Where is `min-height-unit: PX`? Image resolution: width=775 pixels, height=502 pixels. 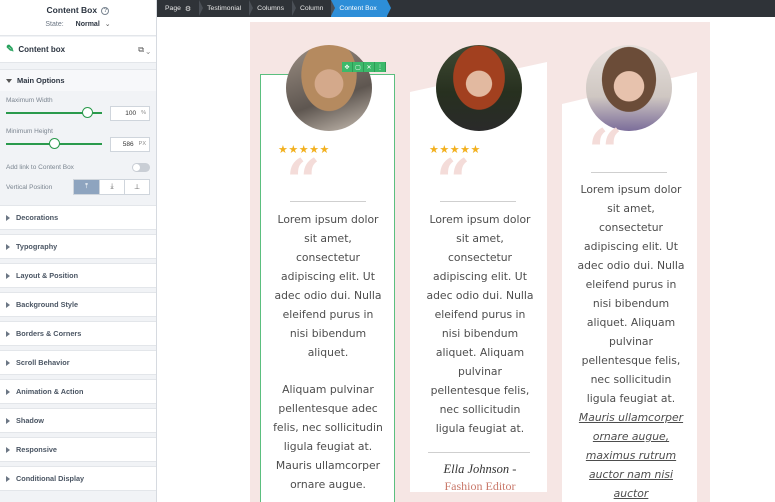 min-height-unit: PX is located at coordinates (142, 144).